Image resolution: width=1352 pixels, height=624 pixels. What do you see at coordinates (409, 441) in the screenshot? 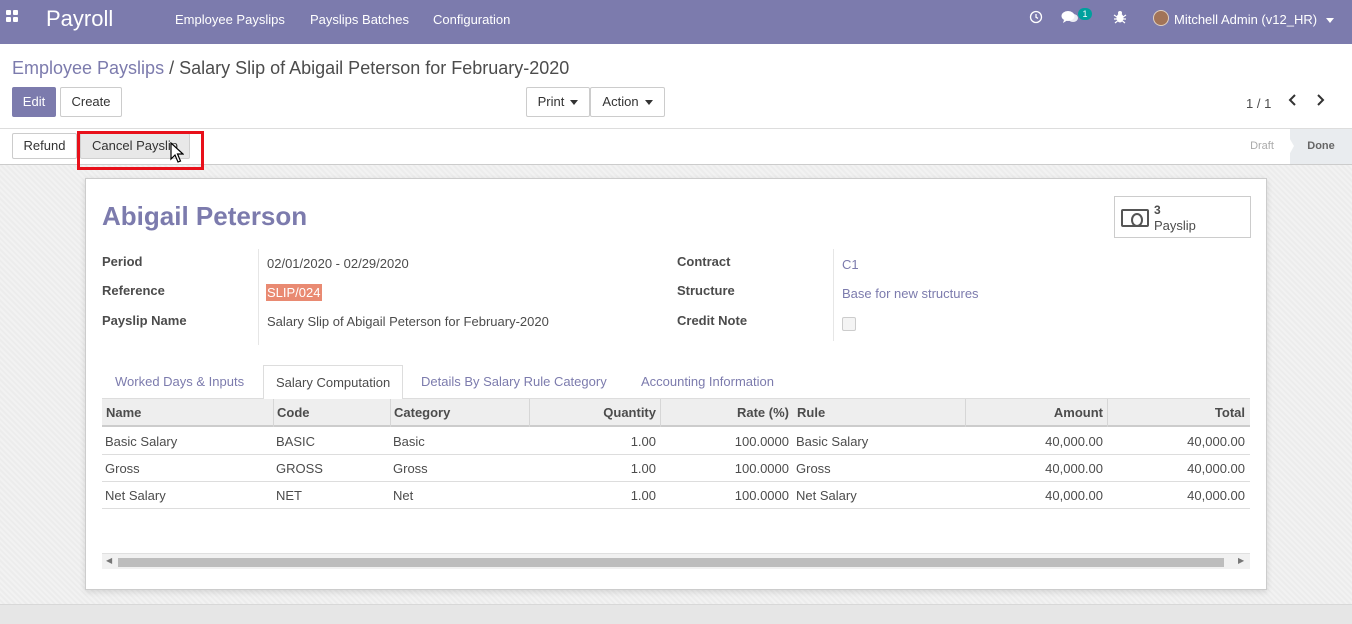
I see `cell-category: Basic` at bounding box center [409, 441].